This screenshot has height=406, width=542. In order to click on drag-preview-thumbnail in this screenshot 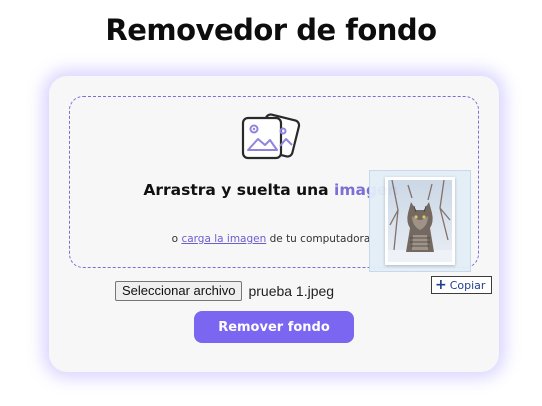, I will do `click(420, 221)`.